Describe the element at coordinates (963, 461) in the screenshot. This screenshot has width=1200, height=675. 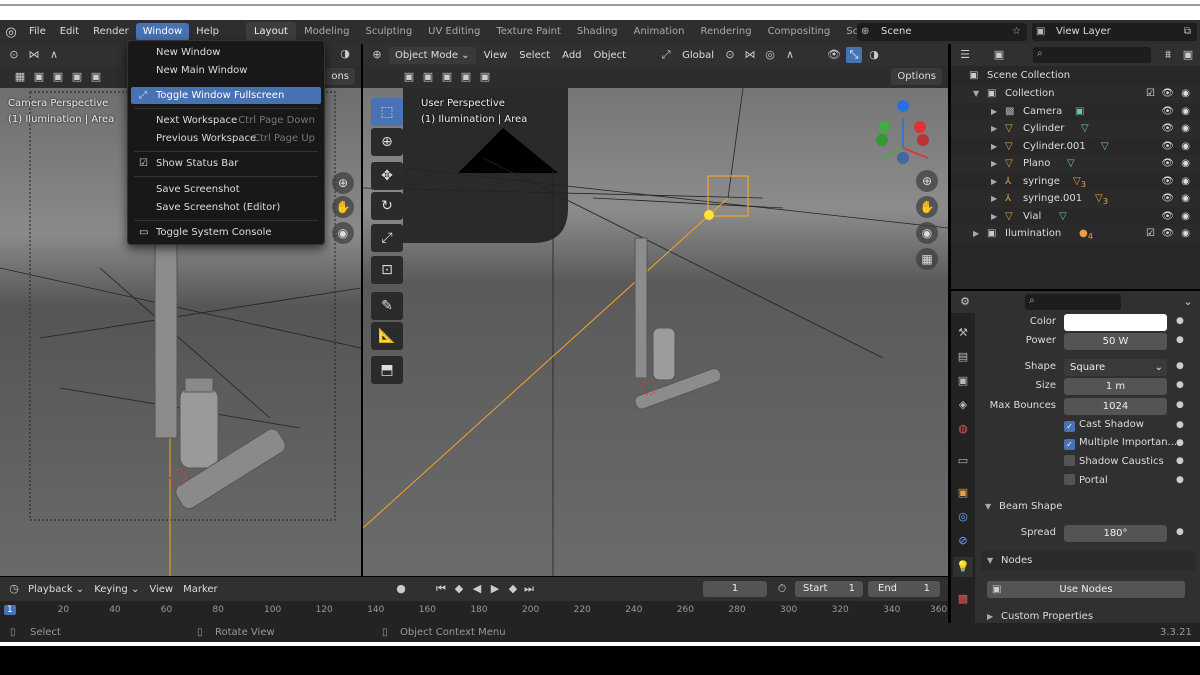
I see `collection-tab-icon: ▭` at that location.